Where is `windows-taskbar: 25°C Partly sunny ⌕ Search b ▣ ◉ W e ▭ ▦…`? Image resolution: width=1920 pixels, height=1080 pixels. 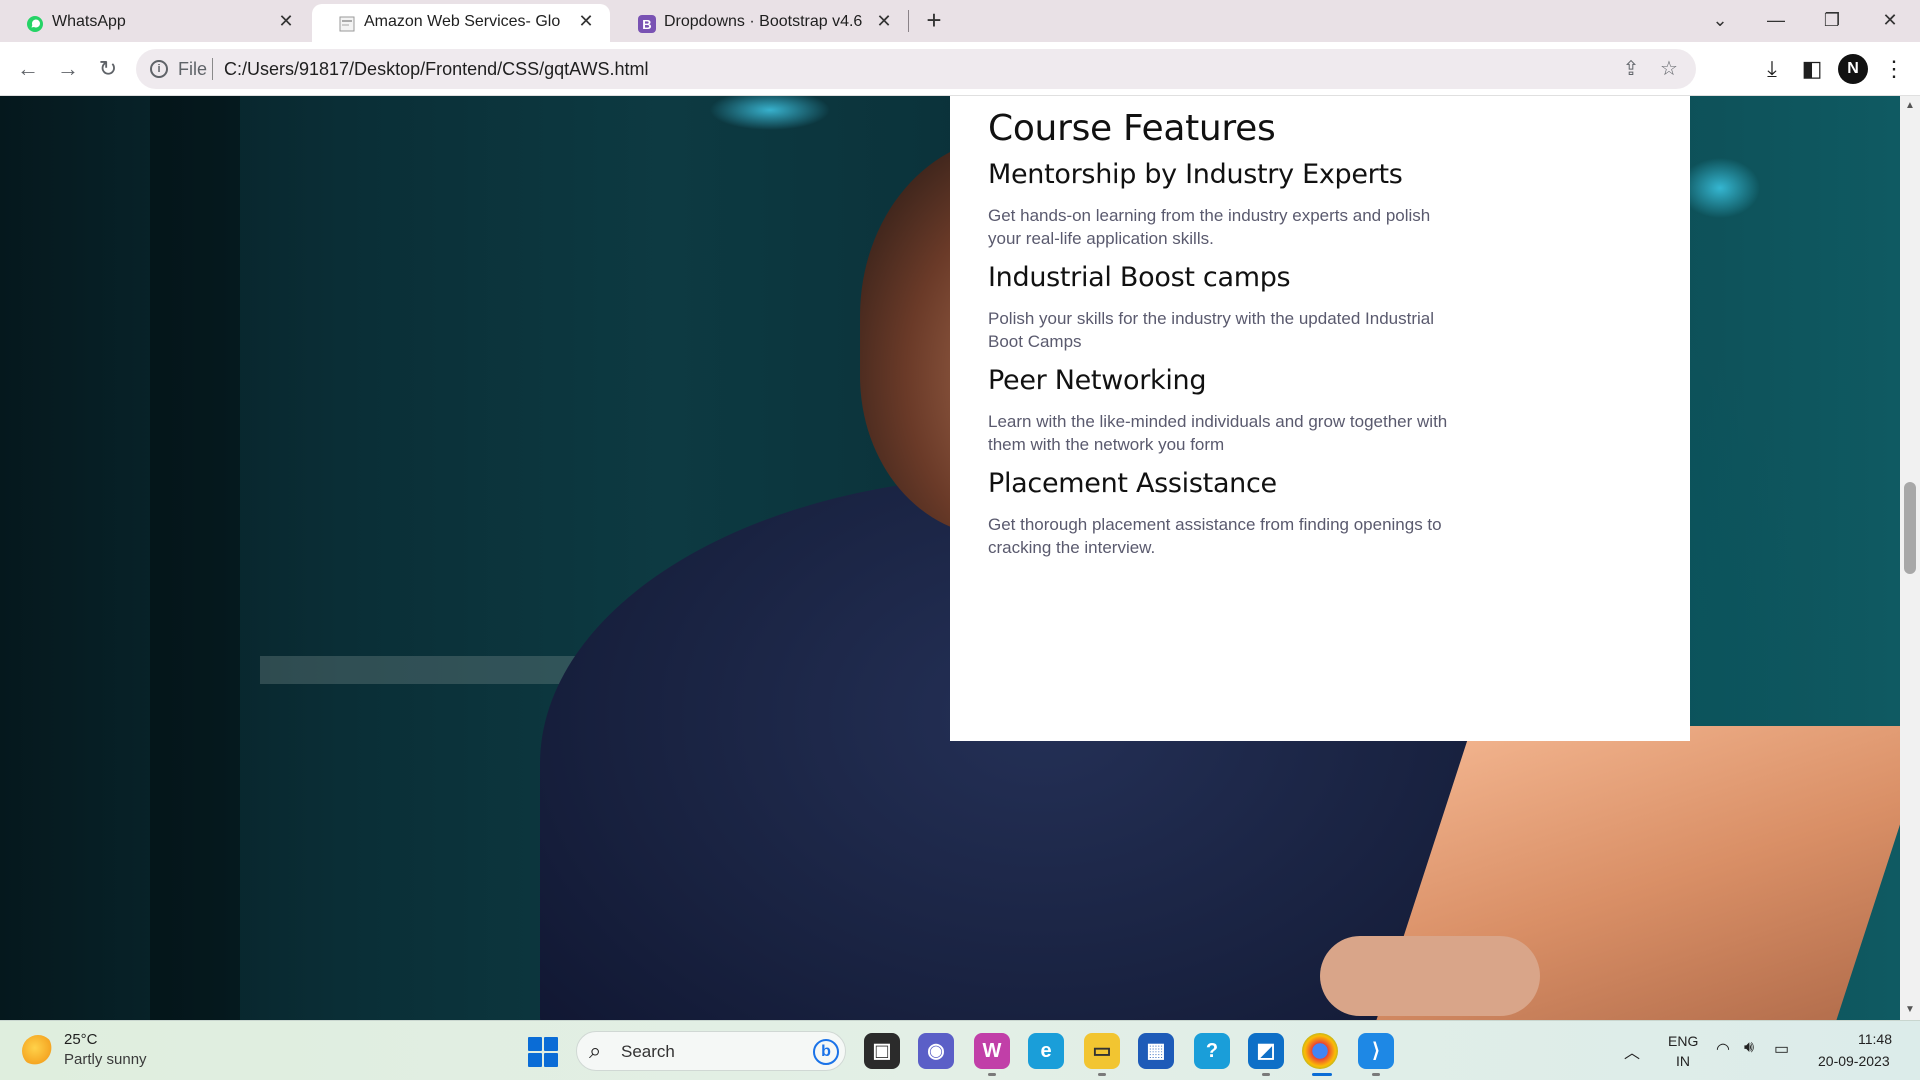 windows-taskbar: 25°C Partly sunny ⌕ Search b ▣ ◉ W e ▭ ▦… is located at coordinates (960, 1050).